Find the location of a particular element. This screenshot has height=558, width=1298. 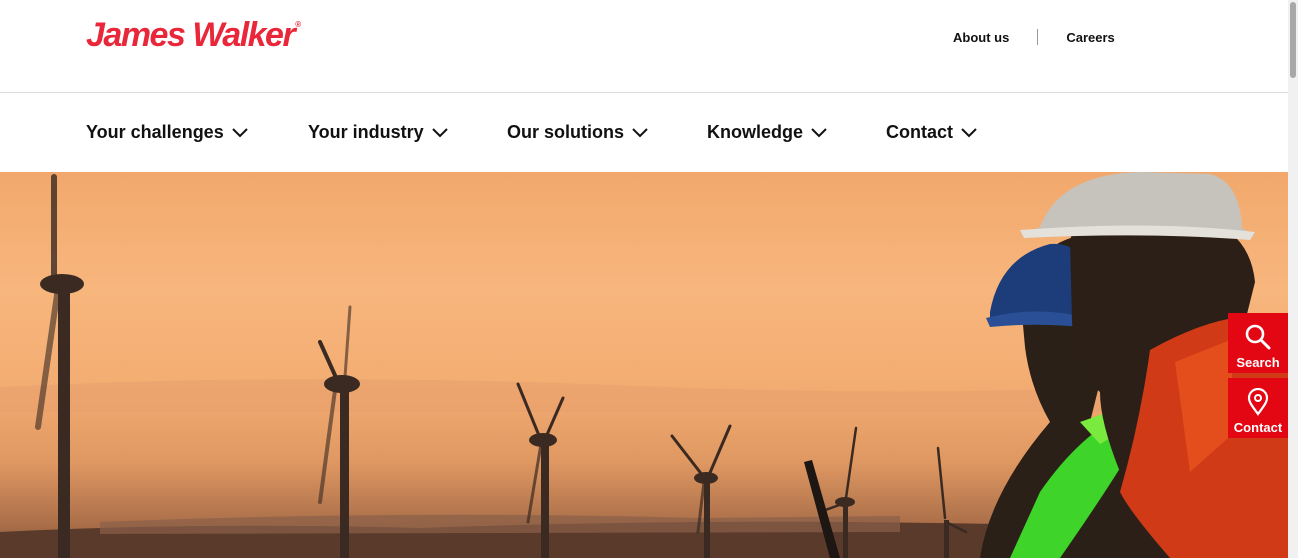

nav-contact: Contact is located at coordinates (931, 132).